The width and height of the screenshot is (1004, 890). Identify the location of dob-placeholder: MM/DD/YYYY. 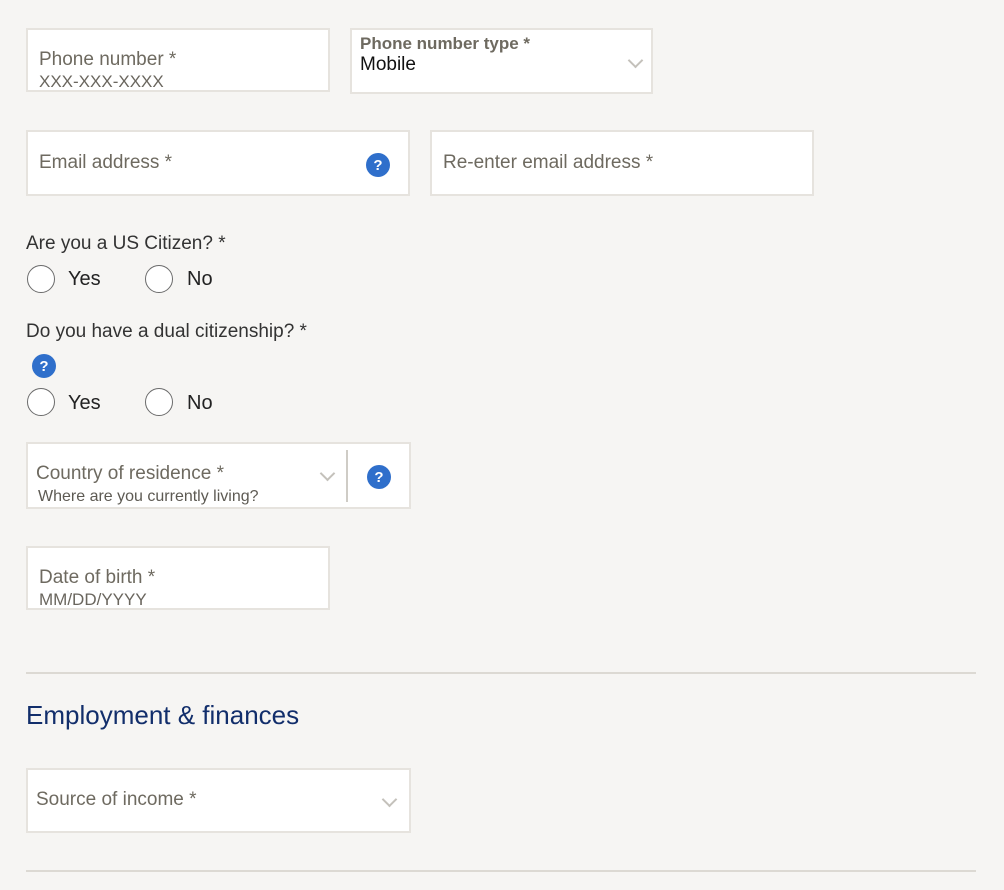
(93, 599).